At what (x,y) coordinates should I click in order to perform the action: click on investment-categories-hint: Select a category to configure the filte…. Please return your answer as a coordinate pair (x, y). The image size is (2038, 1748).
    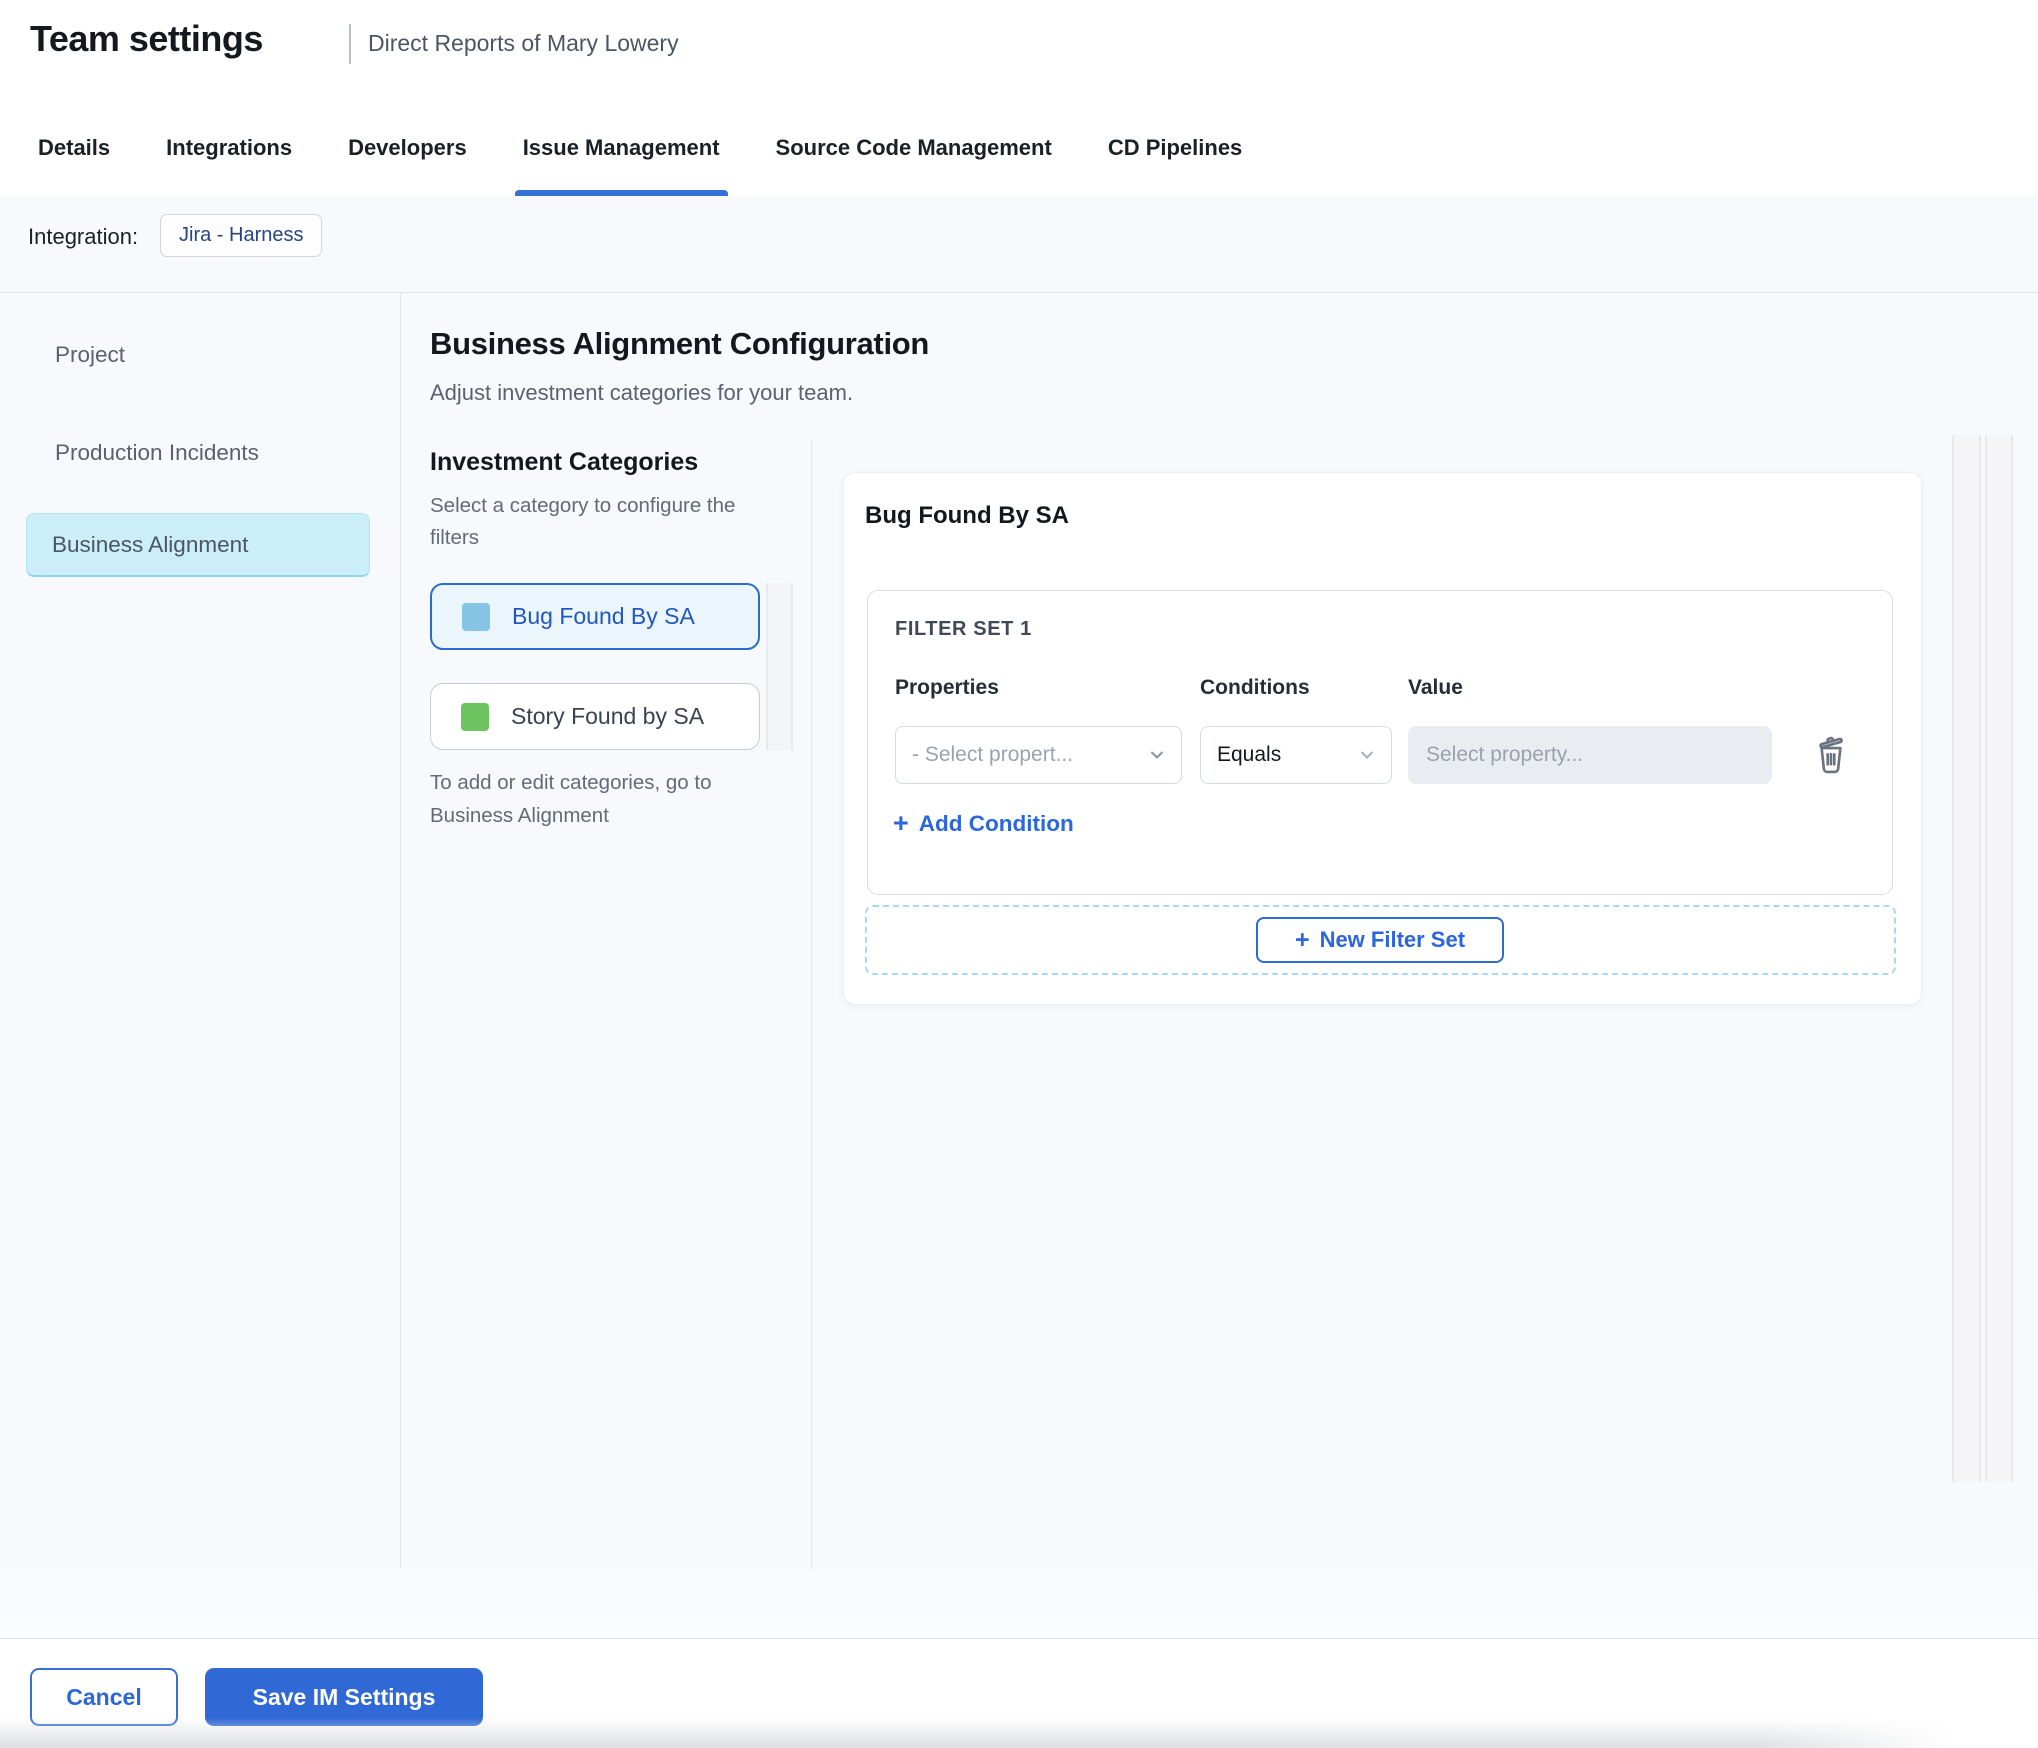
    Looking at the image, I should click on (583, 521).